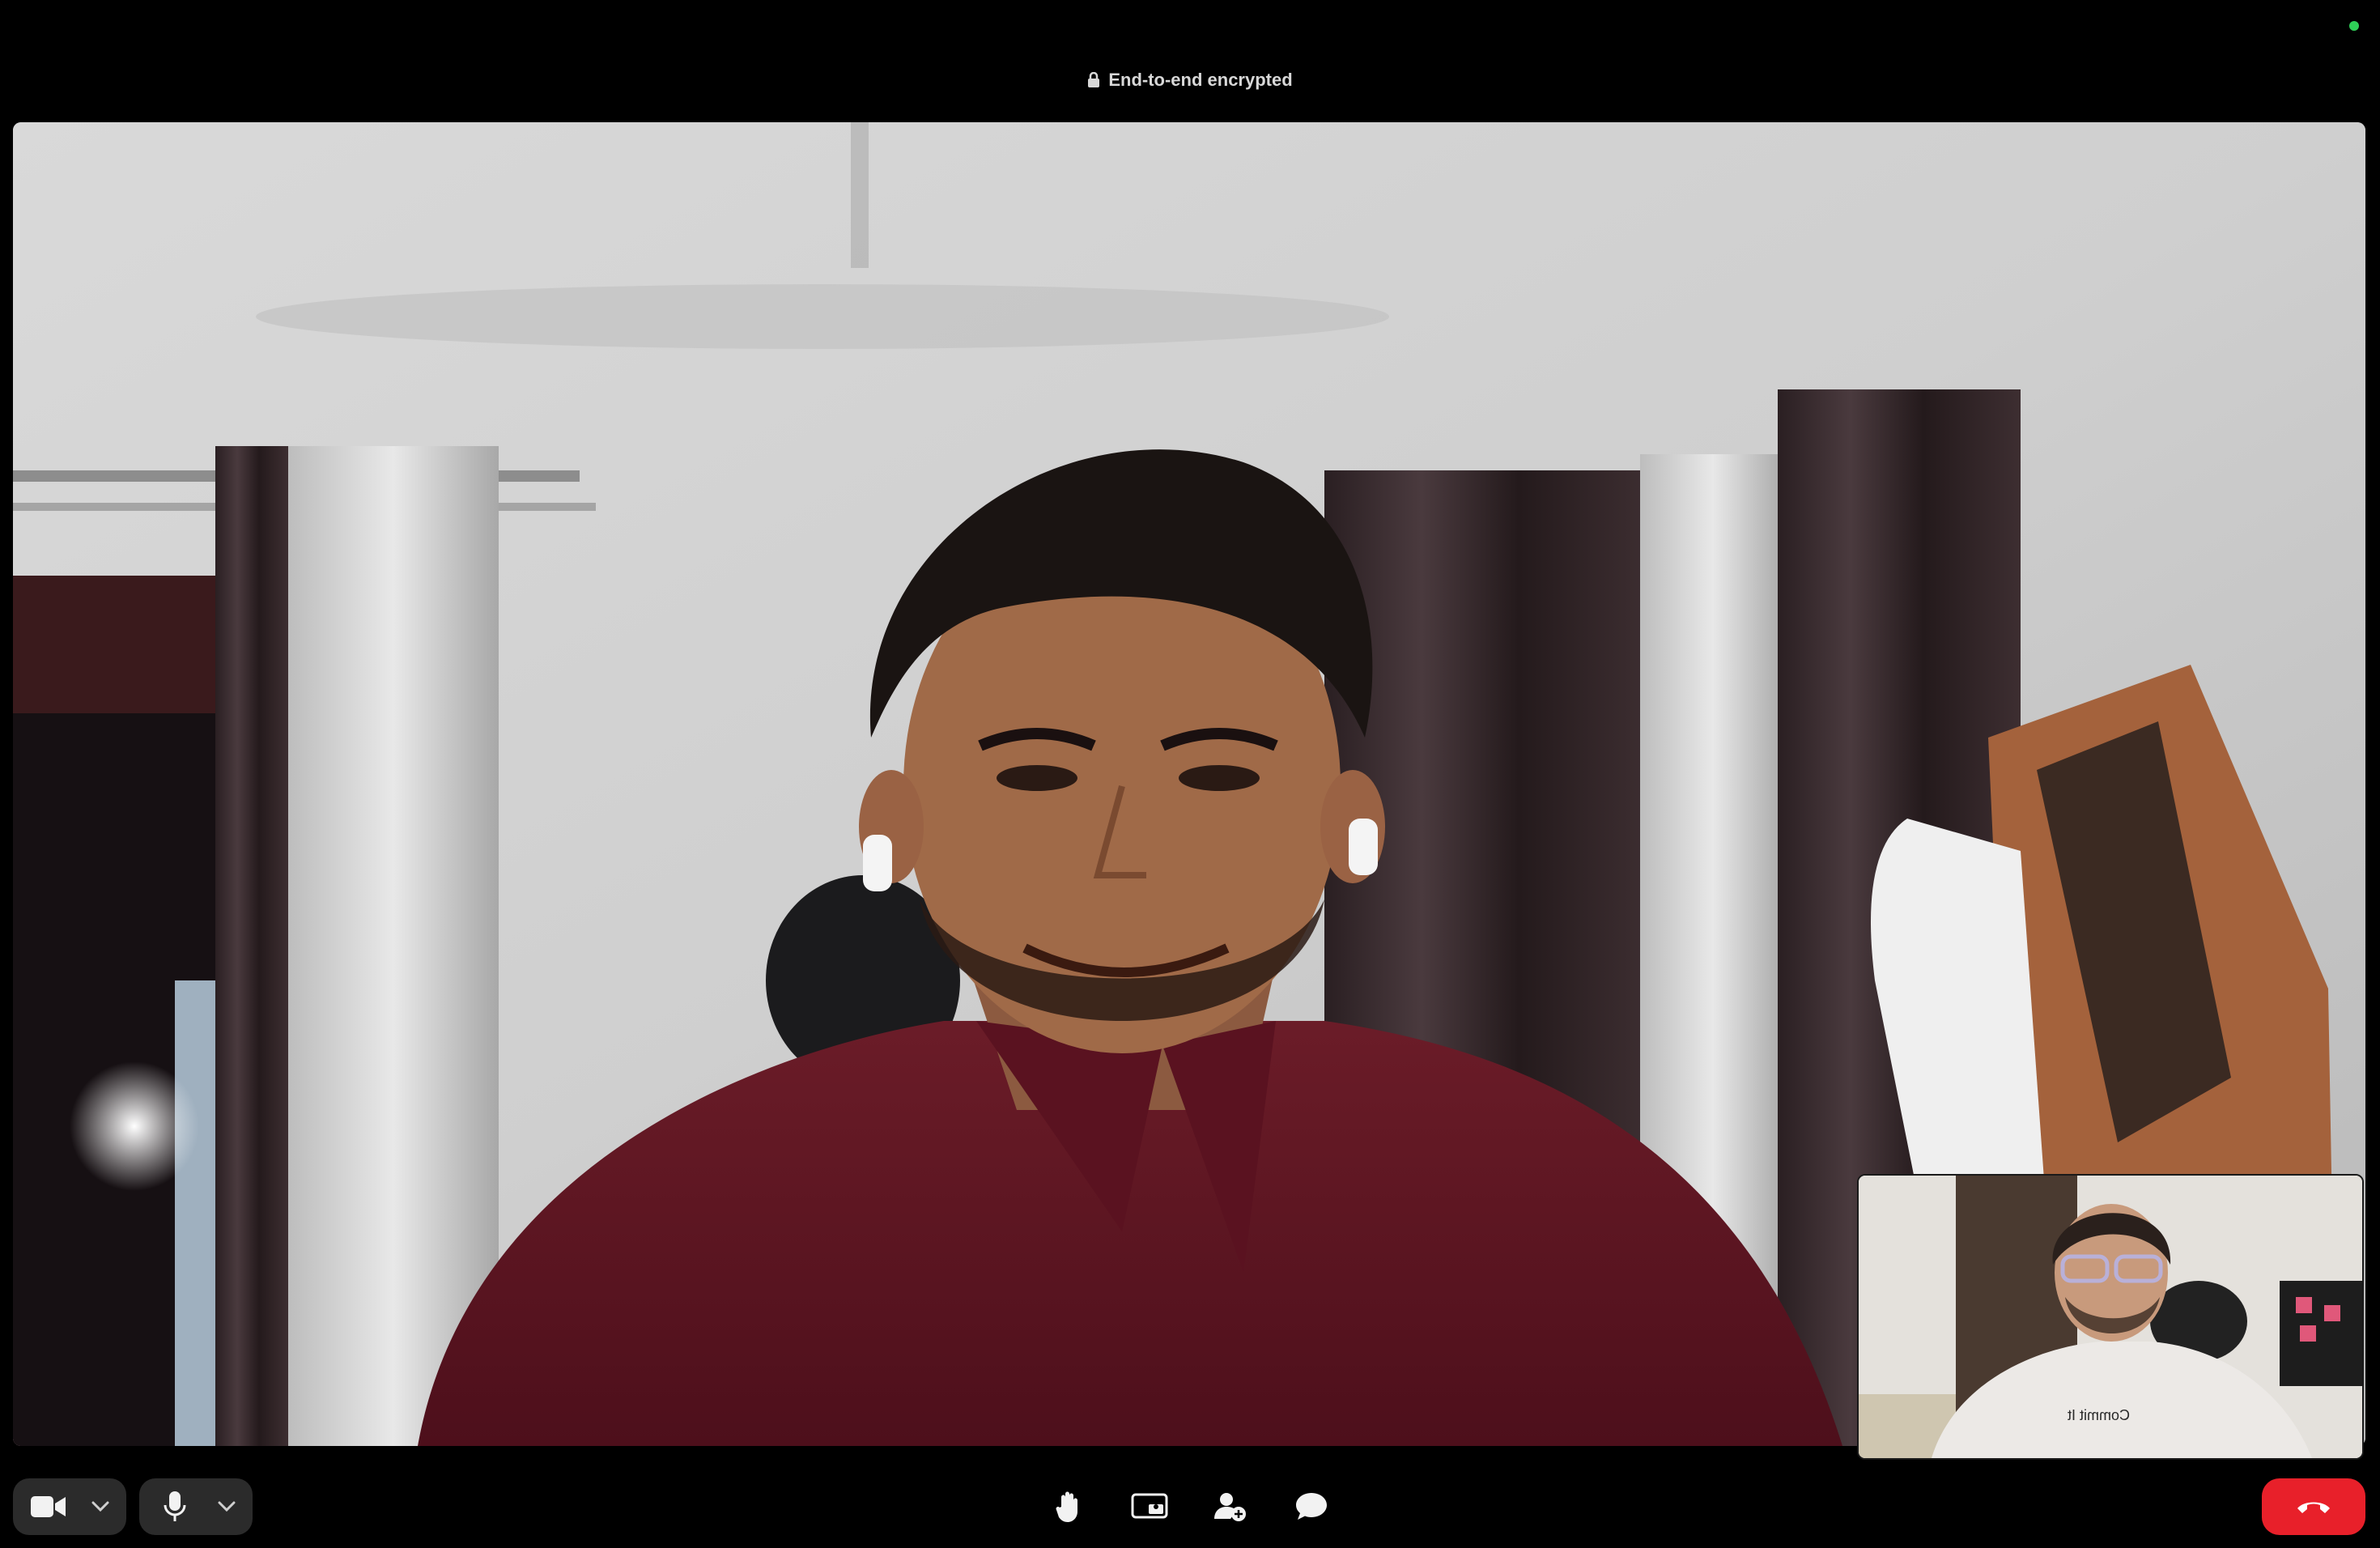 This screenshot has height=1548, width=2380. I want to click on center-controls, so click(1190, 1506).